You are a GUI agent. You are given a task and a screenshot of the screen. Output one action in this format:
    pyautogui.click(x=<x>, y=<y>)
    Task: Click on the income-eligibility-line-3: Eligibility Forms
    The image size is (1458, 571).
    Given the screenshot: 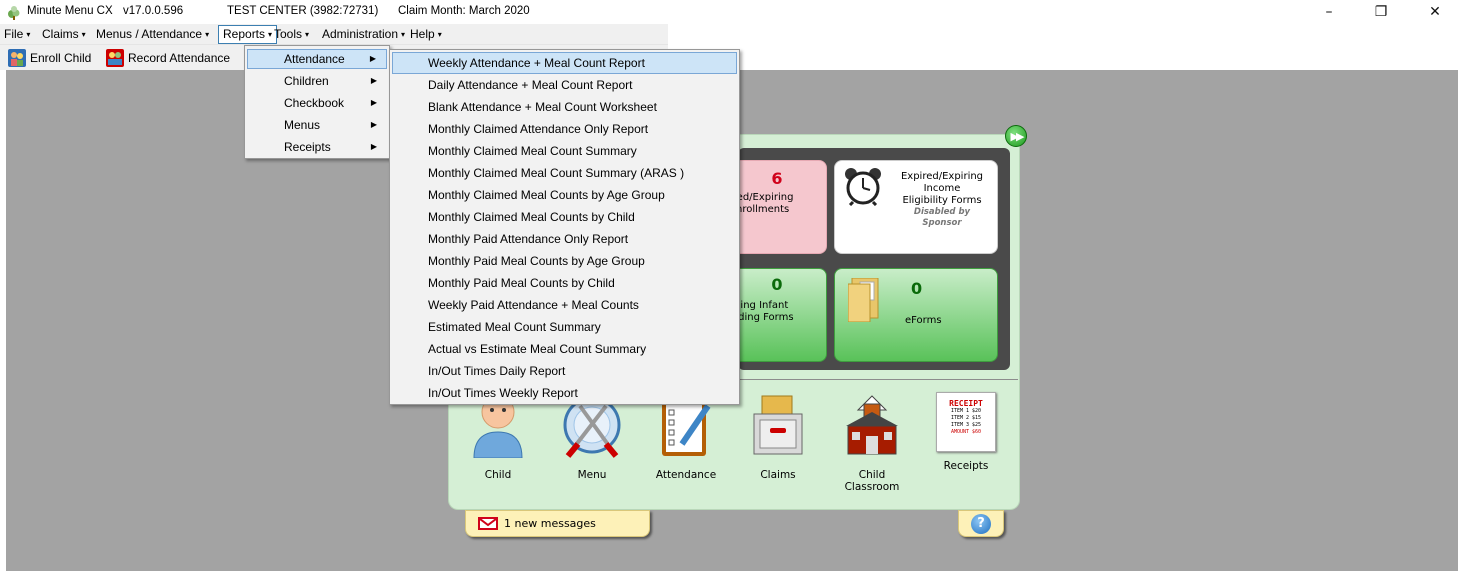 What is the action you would take?
    pyautogui.click(x=942, y=200)
    